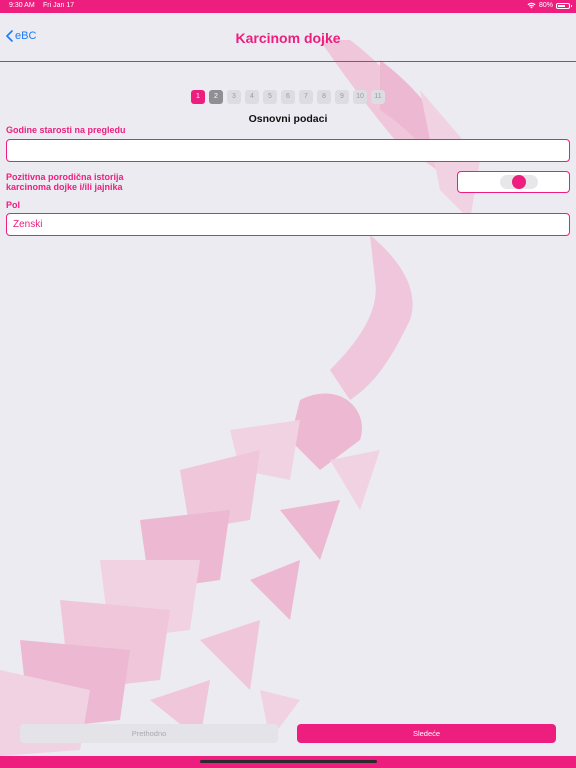 The width and height of the screenshot is (576, 768). I want to click on step-2: 2, so click(216, 97).